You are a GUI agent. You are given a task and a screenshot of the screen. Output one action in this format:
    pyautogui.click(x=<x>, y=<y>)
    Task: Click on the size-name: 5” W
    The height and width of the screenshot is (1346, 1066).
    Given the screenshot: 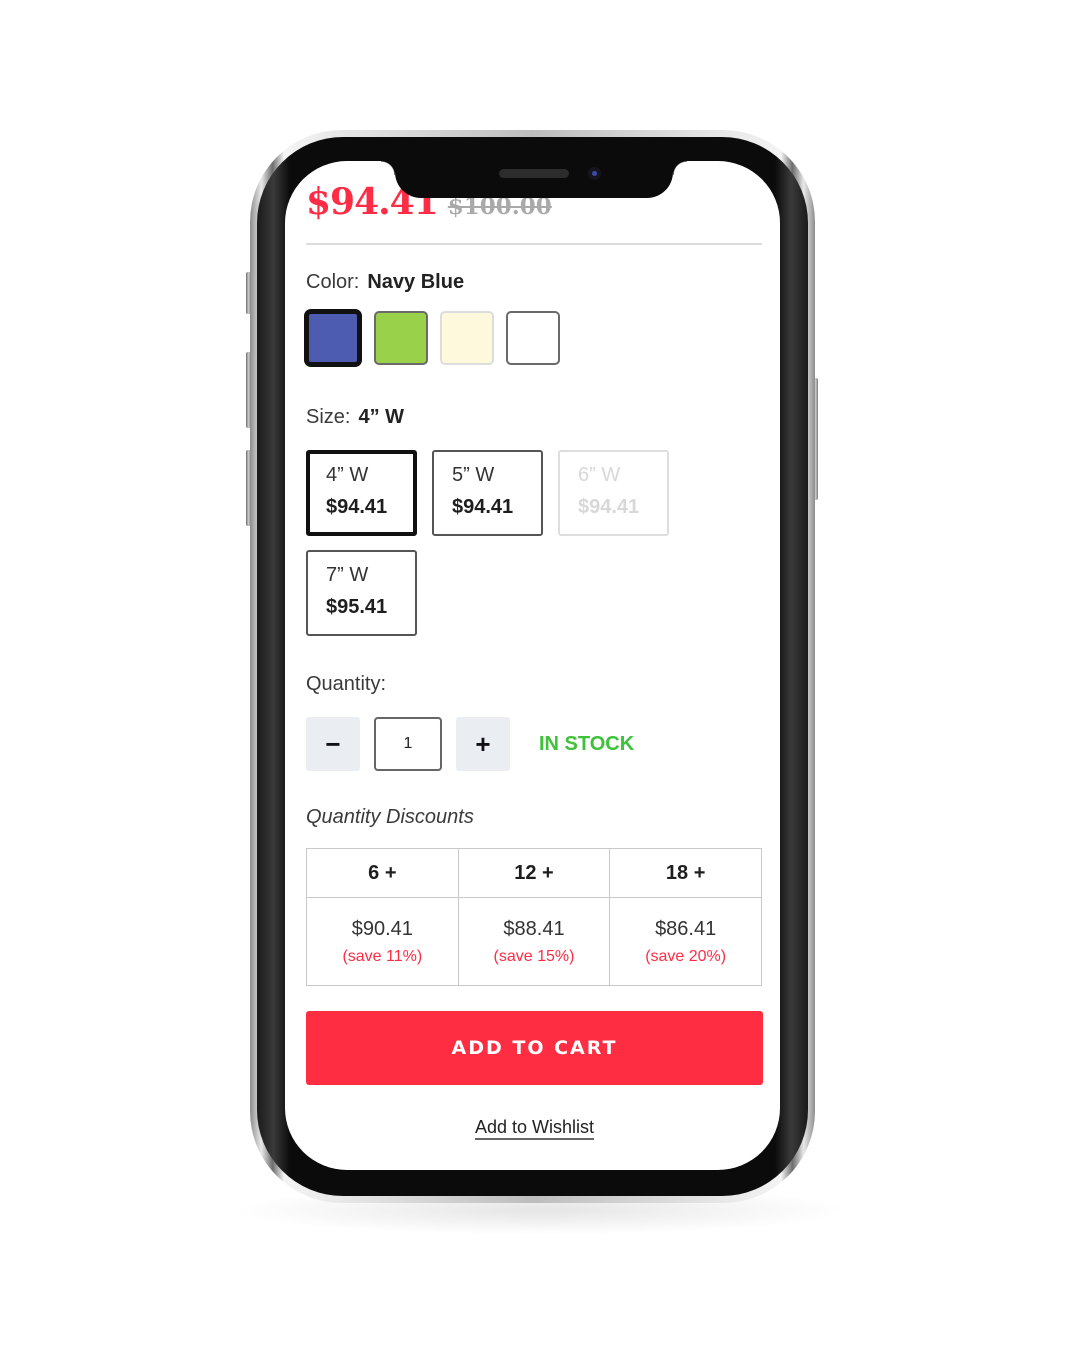 What is the action you would take?
    pyautogui.click(x=473, y=475)
    